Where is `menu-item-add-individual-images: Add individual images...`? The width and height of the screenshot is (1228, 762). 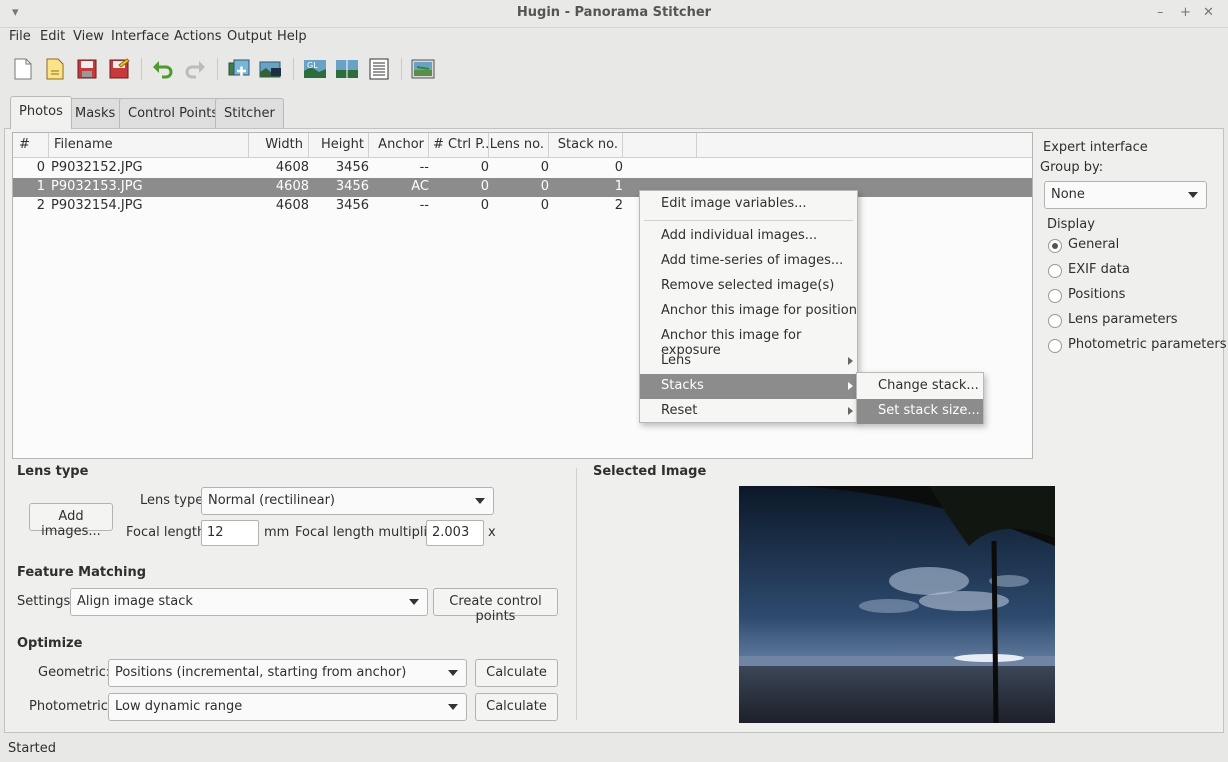 menu-item-add-individual-images: Add individual images... is located at coordinates (748, 236).